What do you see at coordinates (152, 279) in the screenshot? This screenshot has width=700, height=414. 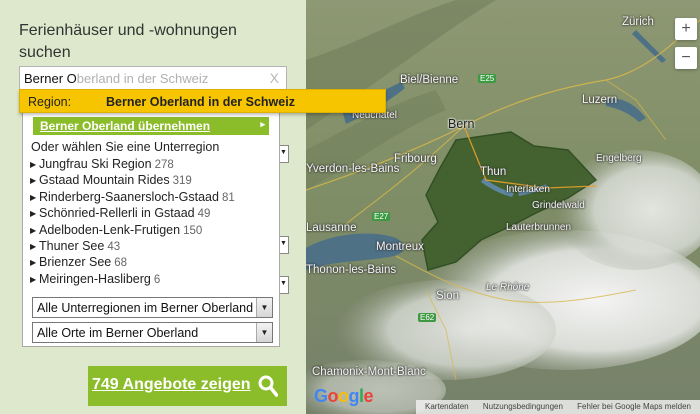 I see `subregion-item: ▶ Meiringen-Hasliberg 6` at bounding box center [152, 279].